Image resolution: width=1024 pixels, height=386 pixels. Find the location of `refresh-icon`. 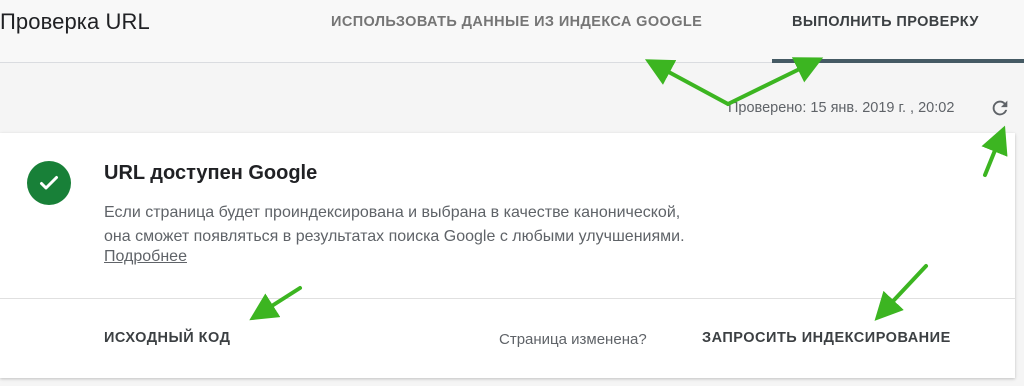

refresh-icon is located at coordinates (1000, 108).